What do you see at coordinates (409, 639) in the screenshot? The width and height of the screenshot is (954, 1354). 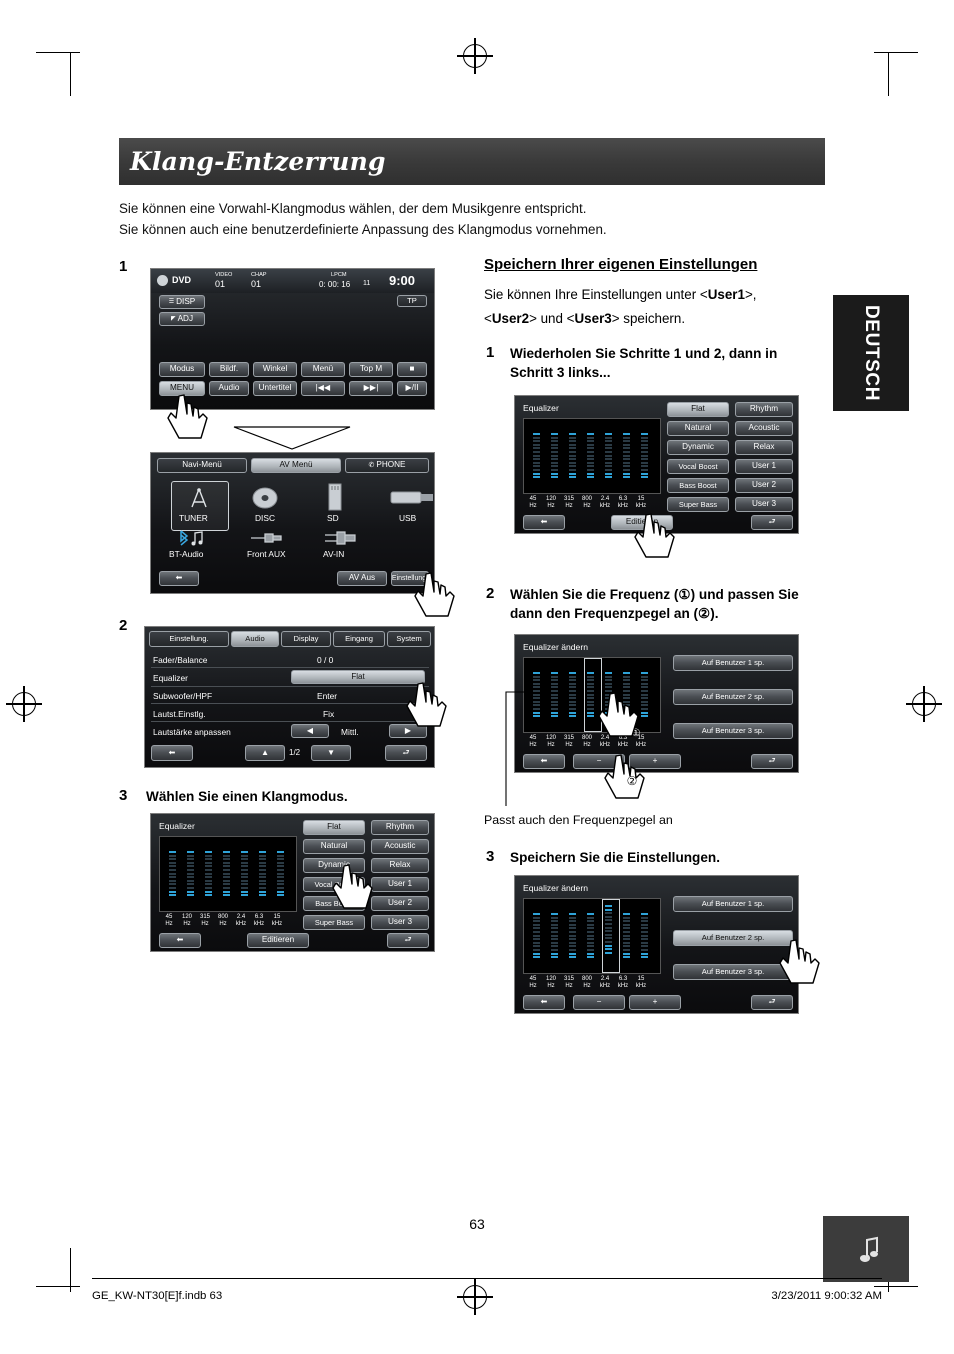 I see `settings-tab-system: System` at bounding box center [409, 639].